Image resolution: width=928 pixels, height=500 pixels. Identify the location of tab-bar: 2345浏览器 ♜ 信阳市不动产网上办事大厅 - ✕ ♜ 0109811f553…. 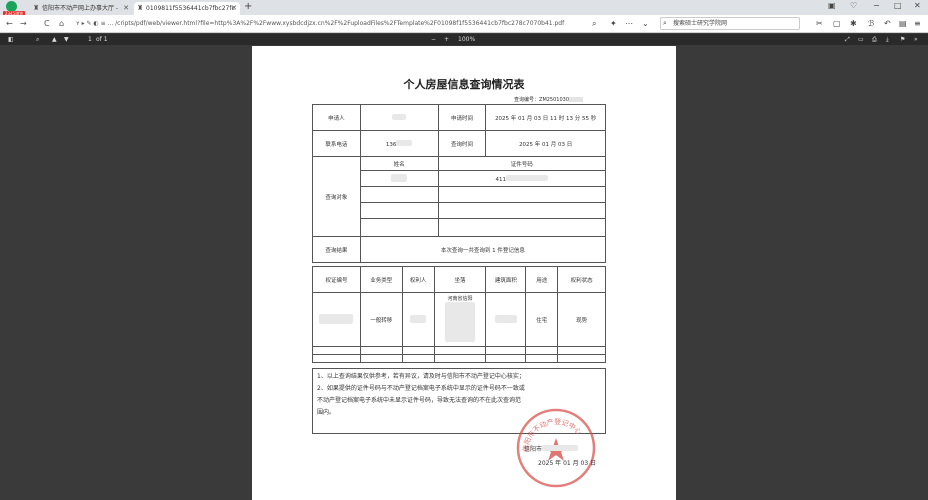
(464, 11).